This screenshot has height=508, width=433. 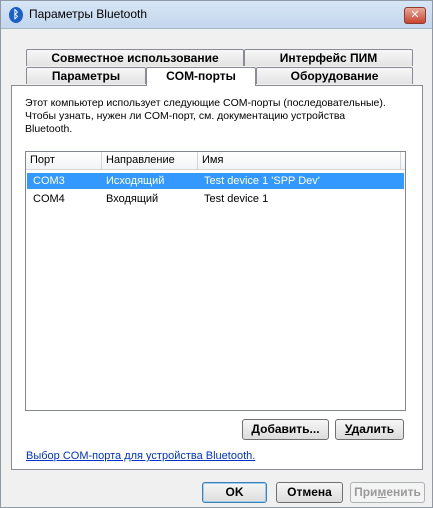 What do you see at coordinates (49, 181) in the screenshot?
I see `cell-port: COM3` at bounding box center [49, 181].